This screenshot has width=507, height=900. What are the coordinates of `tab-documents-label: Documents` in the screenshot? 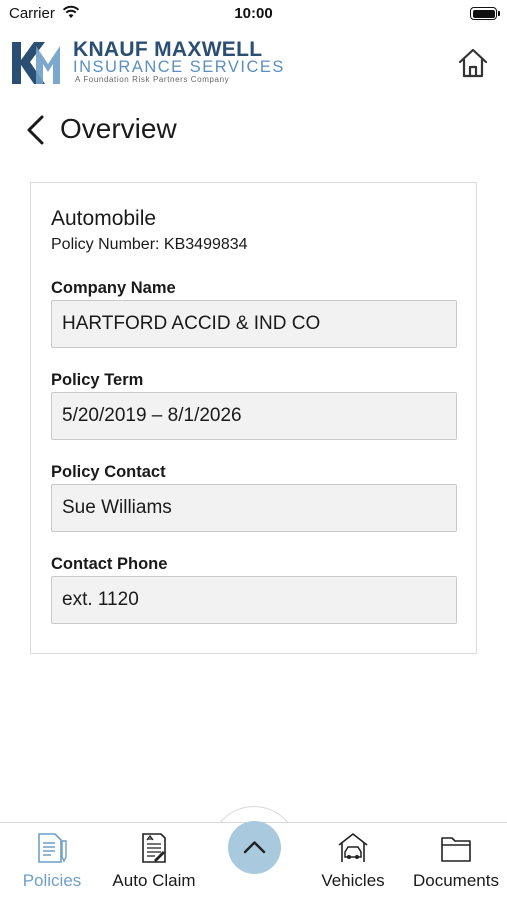 It's located at (456, 880).